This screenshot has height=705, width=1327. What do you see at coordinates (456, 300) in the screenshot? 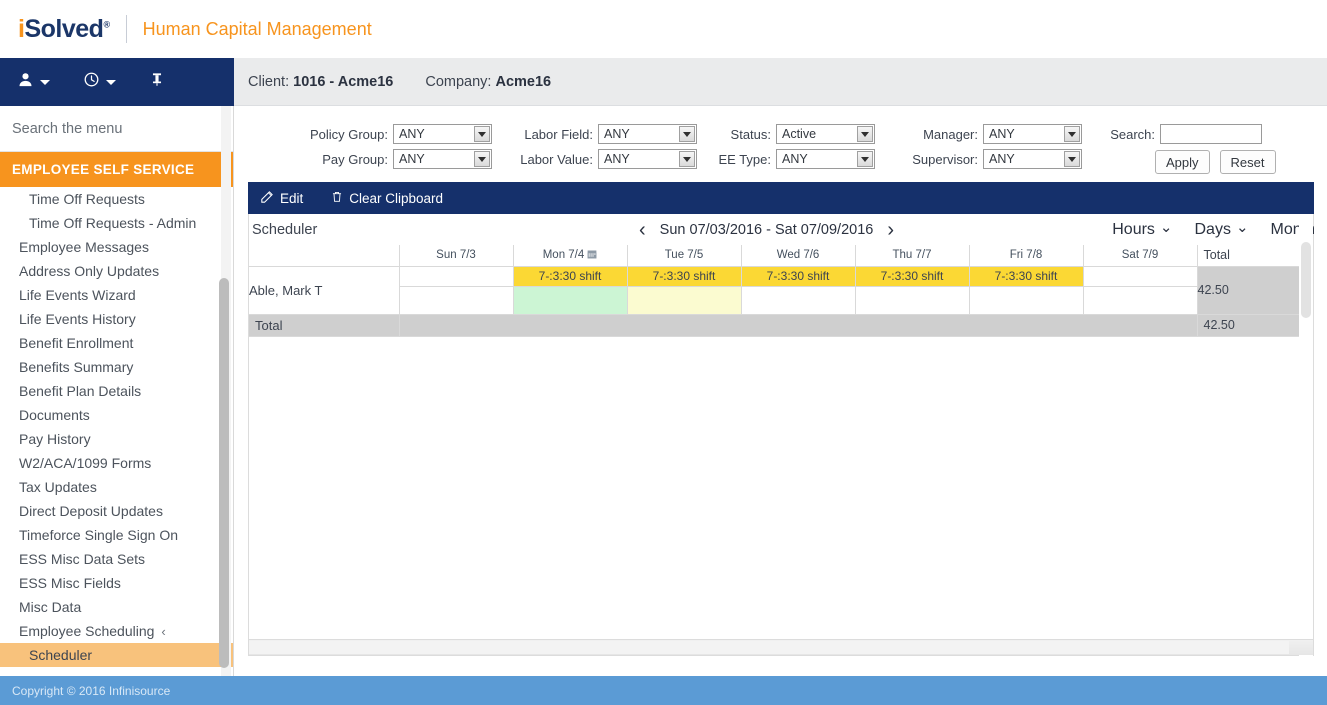
I see `clipboard-cell-sun` at bounding box center [456, 300].